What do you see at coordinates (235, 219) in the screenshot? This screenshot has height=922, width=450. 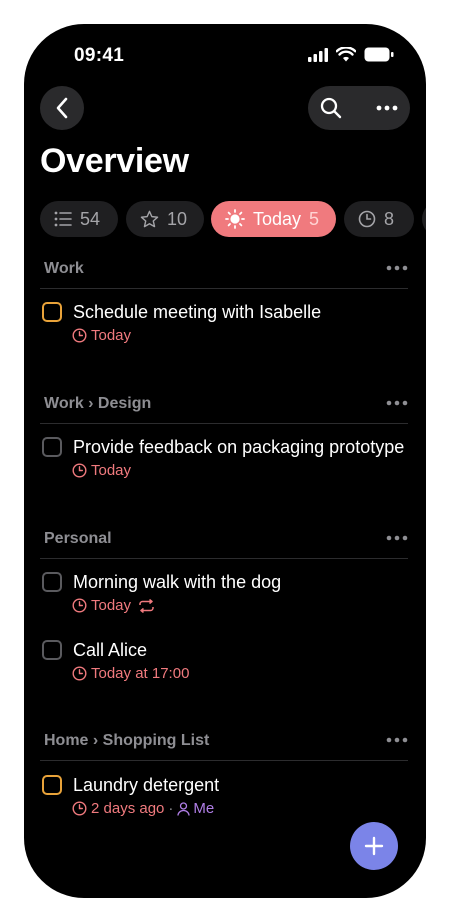 I see `sun-icon` at bounding box center [235, 219].